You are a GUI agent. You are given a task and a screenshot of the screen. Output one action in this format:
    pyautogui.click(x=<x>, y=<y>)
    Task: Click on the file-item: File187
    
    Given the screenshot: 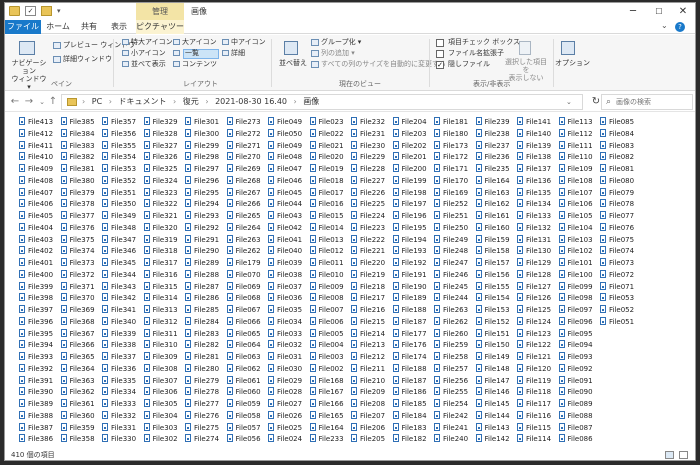 What is the action you would take?
    pyautogui.click(x=409, y=322)
    